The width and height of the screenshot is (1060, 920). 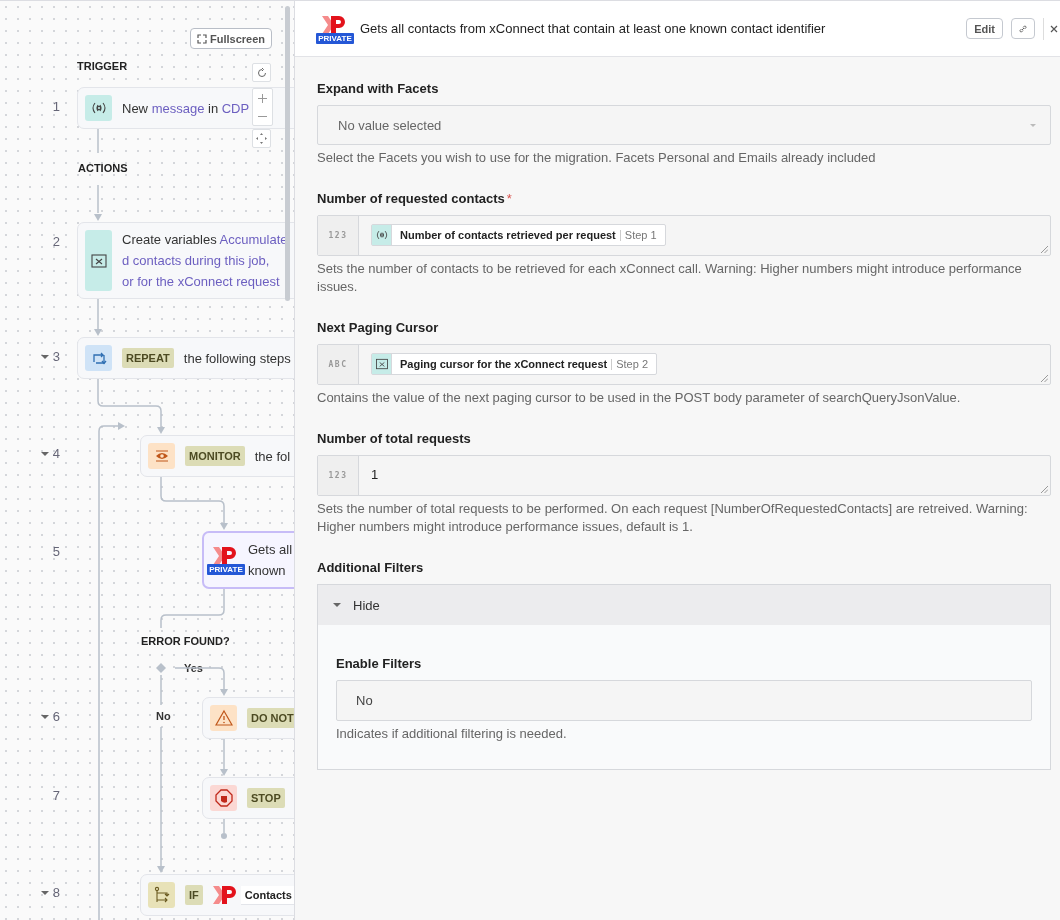 I want to click on number-input: 123 1, so click(x=684, y=475).